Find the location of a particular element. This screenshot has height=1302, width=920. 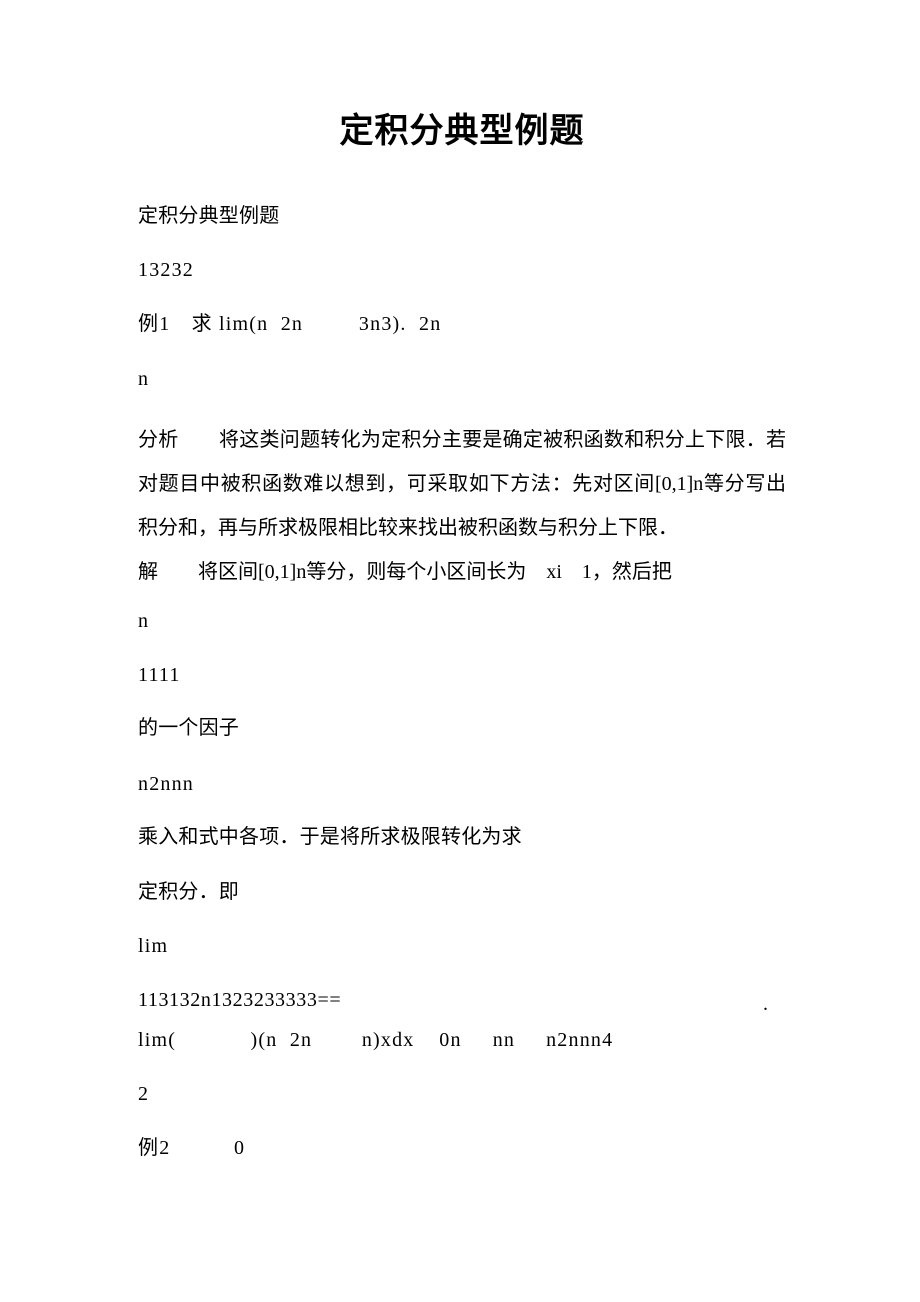

solution-line-10: lim( )(n 2n n)xdx 0n nn n2nnn4 is located at coordinates (376, 1040).